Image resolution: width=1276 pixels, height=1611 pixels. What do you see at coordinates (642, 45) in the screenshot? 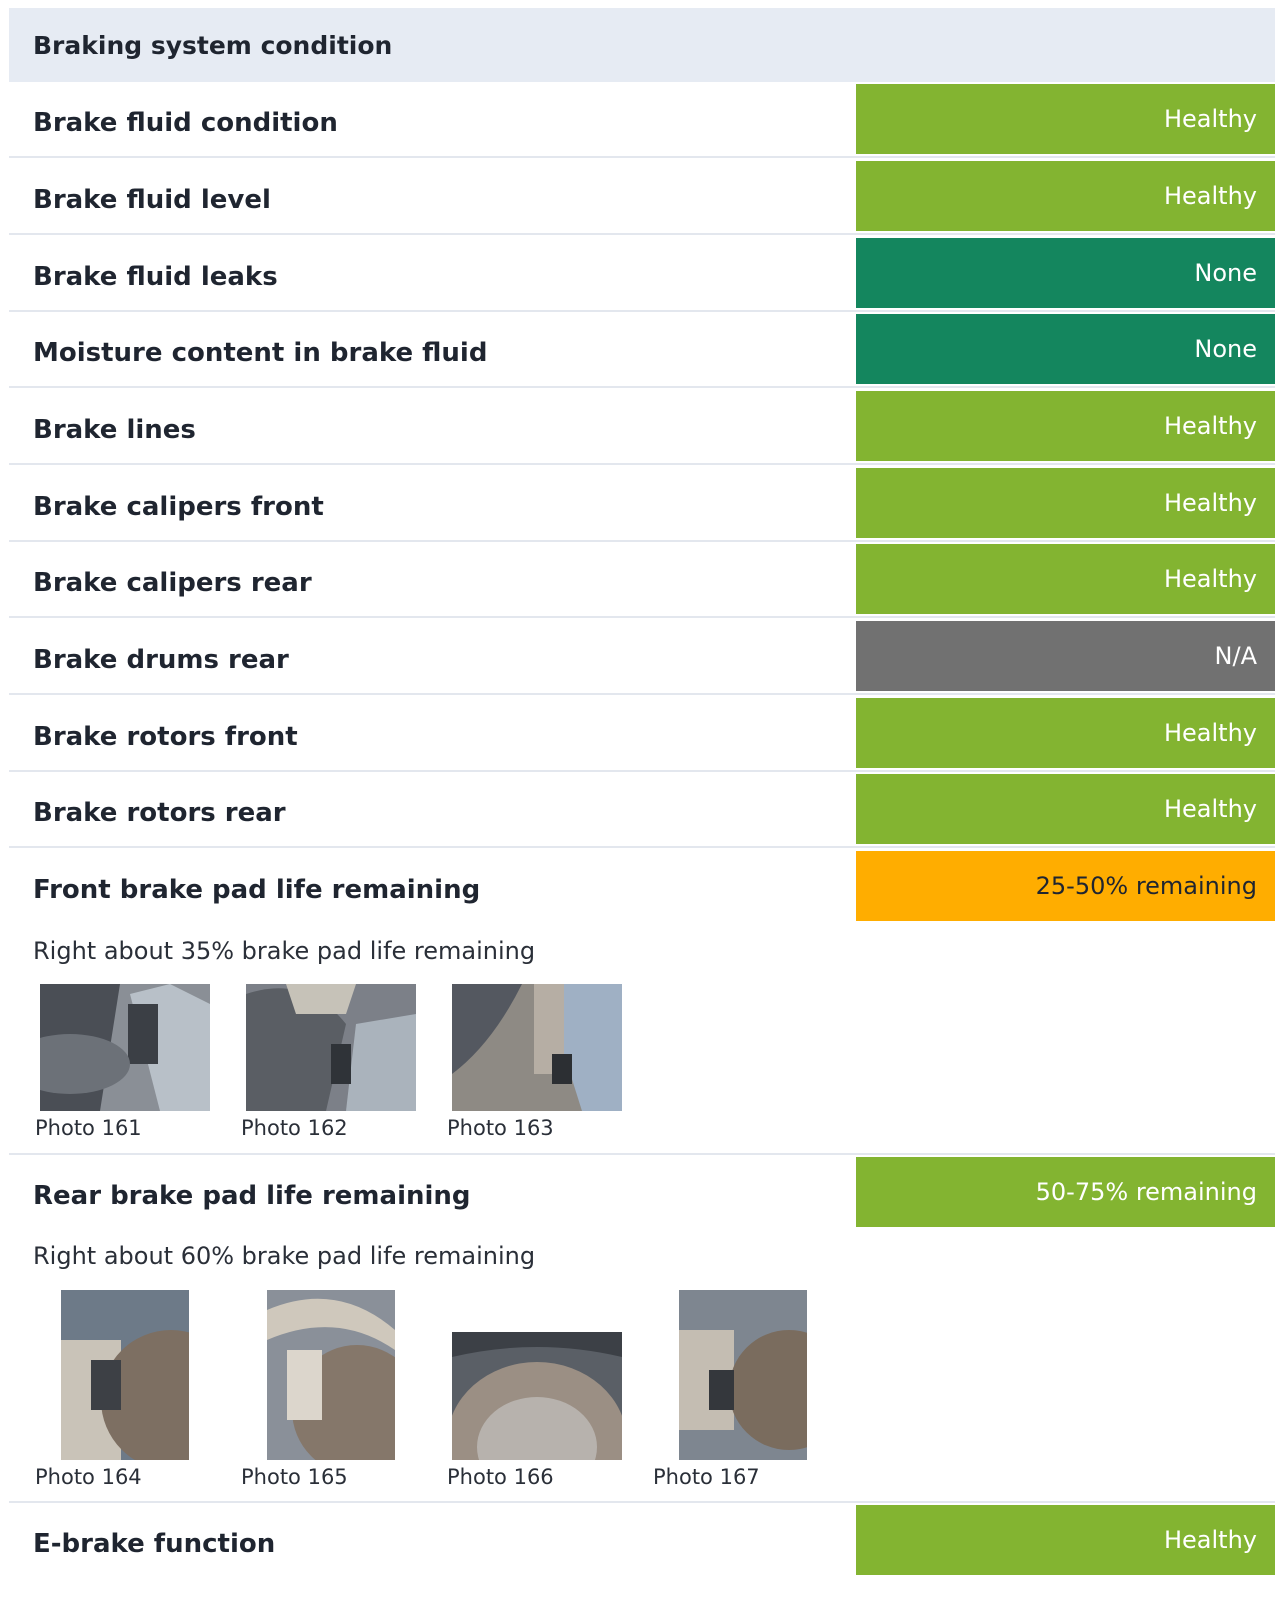
I see `section-header: Braking system condition` at bounding box center [642, 45].